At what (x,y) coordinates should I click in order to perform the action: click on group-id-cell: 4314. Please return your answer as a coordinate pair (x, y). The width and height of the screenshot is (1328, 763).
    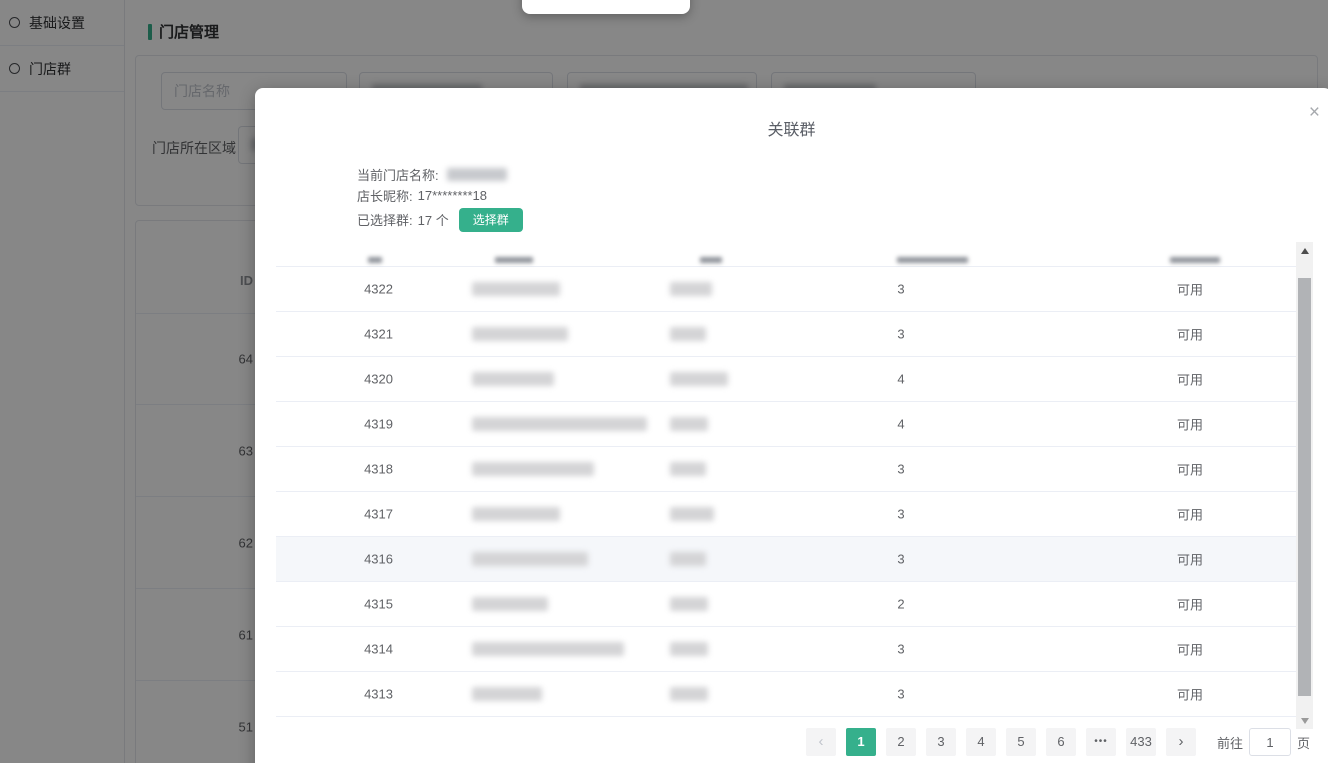
    Looking at the image, I should click on (378, 649).